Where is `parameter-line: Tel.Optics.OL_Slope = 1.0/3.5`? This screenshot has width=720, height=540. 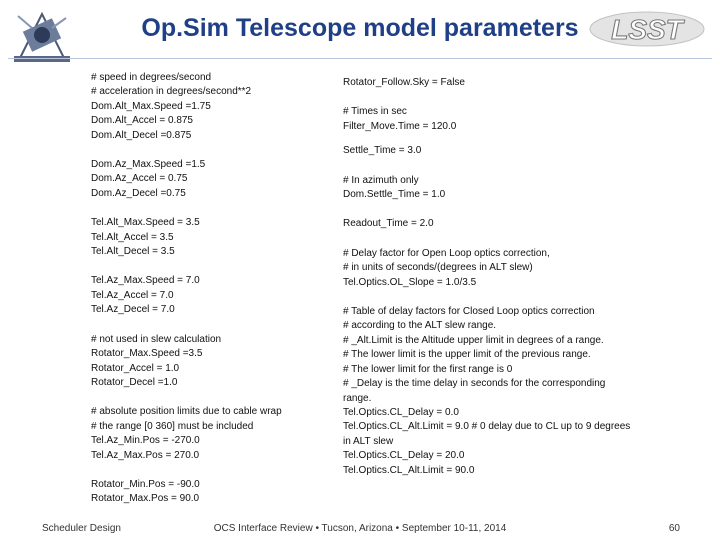
parameter-line: Tel.Optics.OL_Slope = 1.0/3.5 is located at coordinates (410, 282).